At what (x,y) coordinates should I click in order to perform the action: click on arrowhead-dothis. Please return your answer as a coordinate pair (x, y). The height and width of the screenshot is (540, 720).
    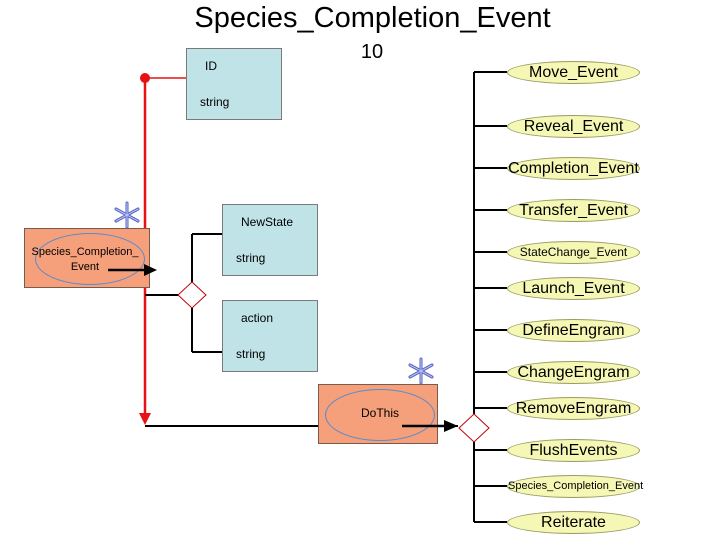
    Looking at the image, I should click on (451, 426).